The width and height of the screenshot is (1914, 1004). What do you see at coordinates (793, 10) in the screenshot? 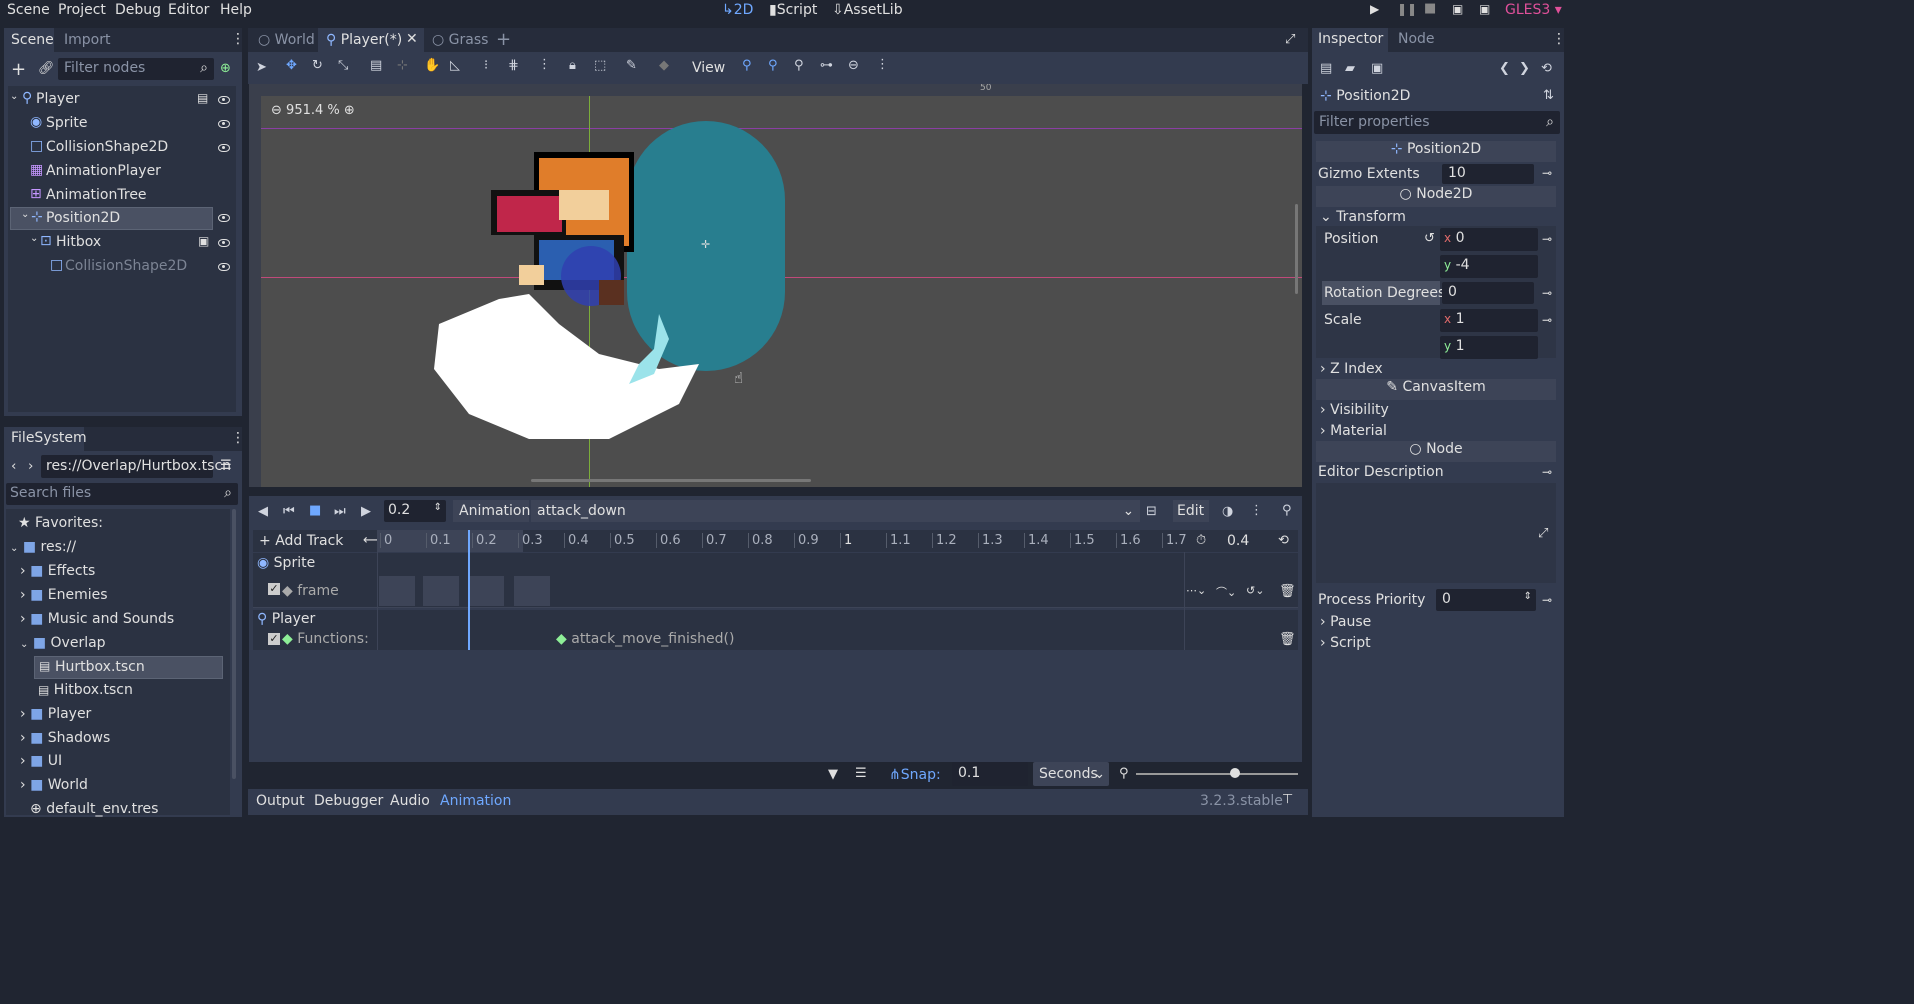
I see `workspace-script-button: ▮Script` at bounding box center [793, 10].